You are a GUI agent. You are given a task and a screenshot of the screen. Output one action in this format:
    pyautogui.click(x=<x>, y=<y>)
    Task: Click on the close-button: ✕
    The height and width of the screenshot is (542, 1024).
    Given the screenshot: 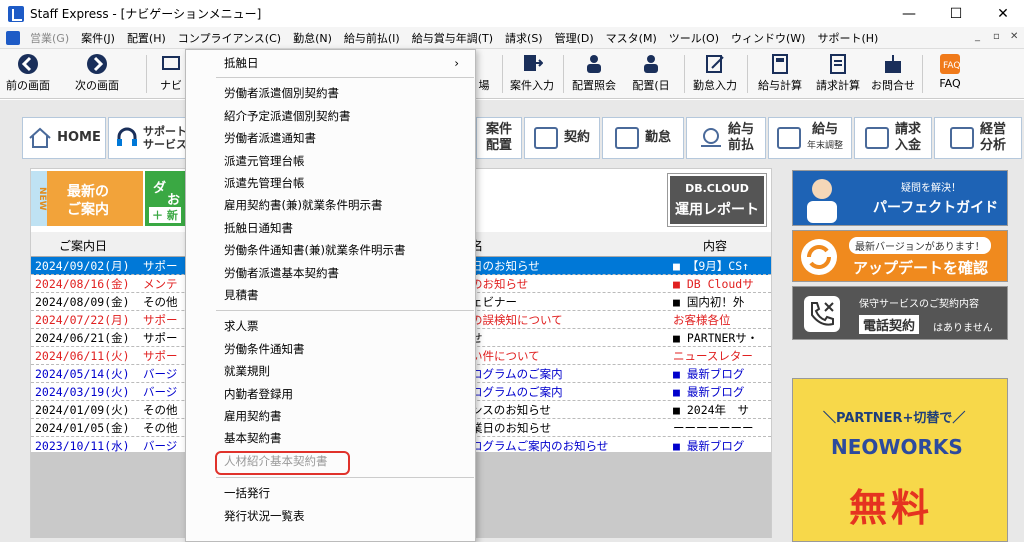 What is the action you would take?
    pyautogui.click(x=1002, y=13)
    